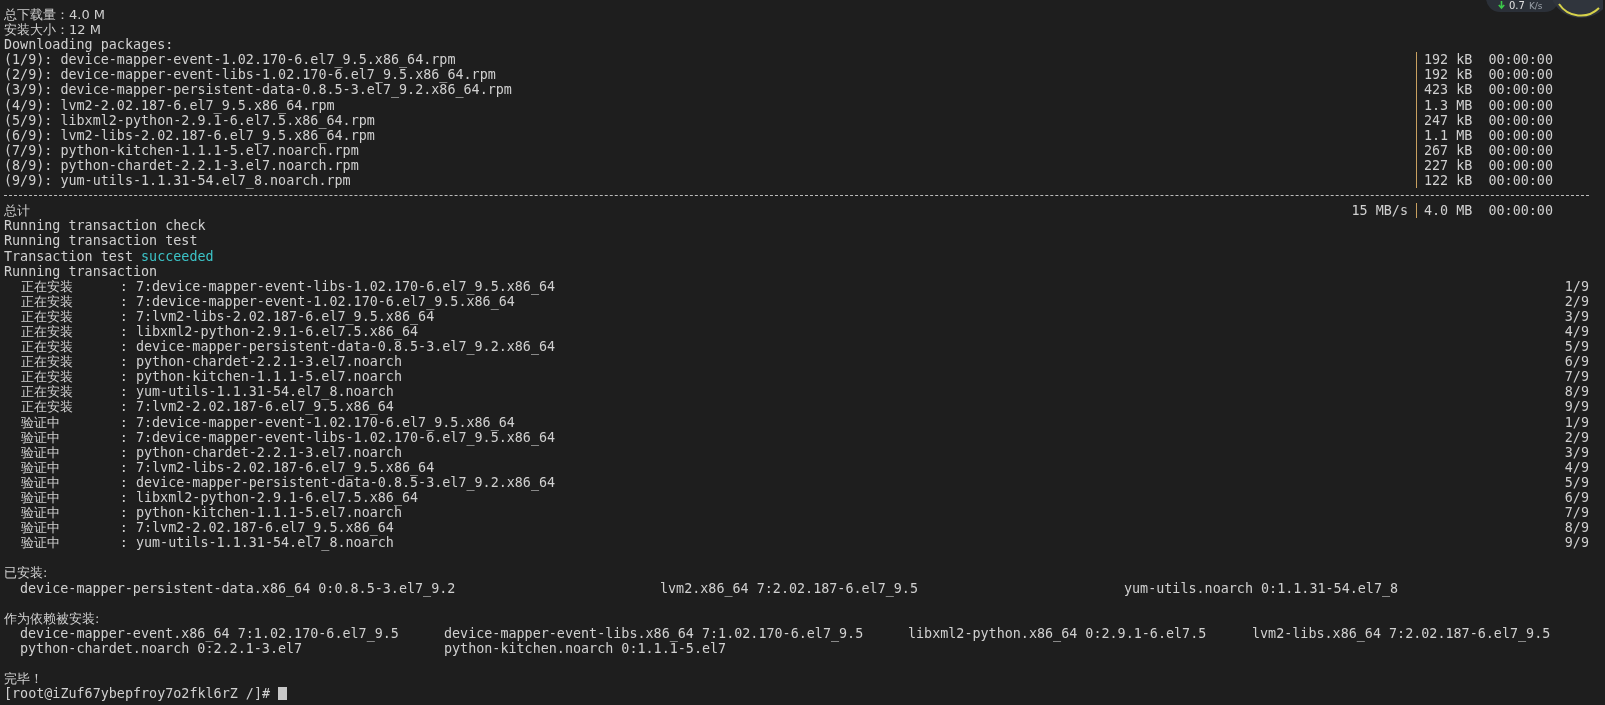 The width and height of the screenshot is (1605, 705). I want to click on package-file: device-mapper-event-libs-1.02.170-6.el7_9.5.x86_64.rpm, so click(277, 75).